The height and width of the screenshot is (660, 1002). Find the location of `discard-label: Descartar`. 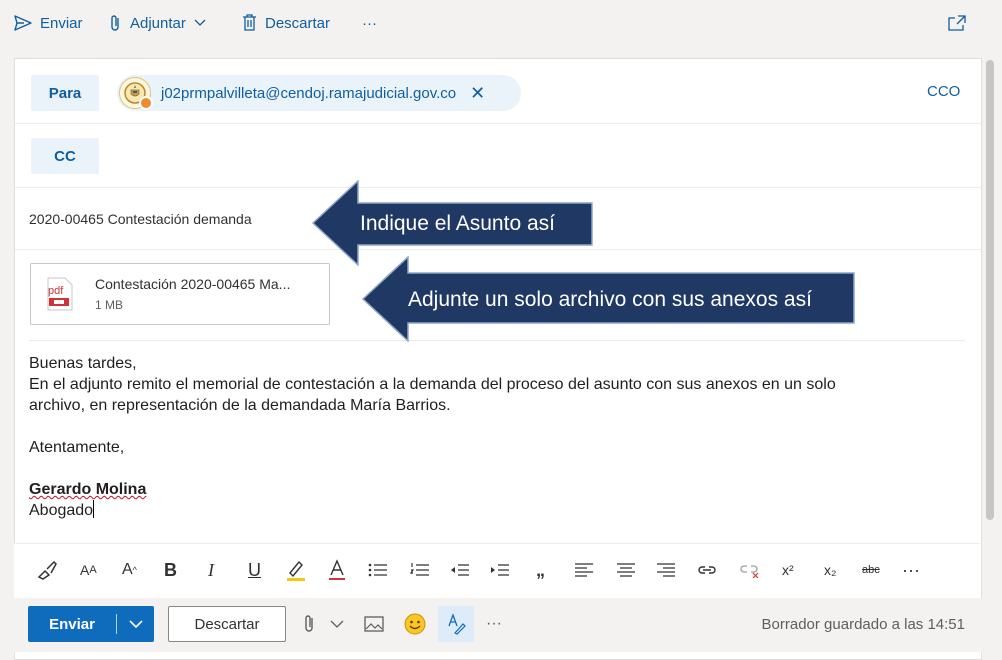

discard-label: Descartar is located at coordinates (298, 23).